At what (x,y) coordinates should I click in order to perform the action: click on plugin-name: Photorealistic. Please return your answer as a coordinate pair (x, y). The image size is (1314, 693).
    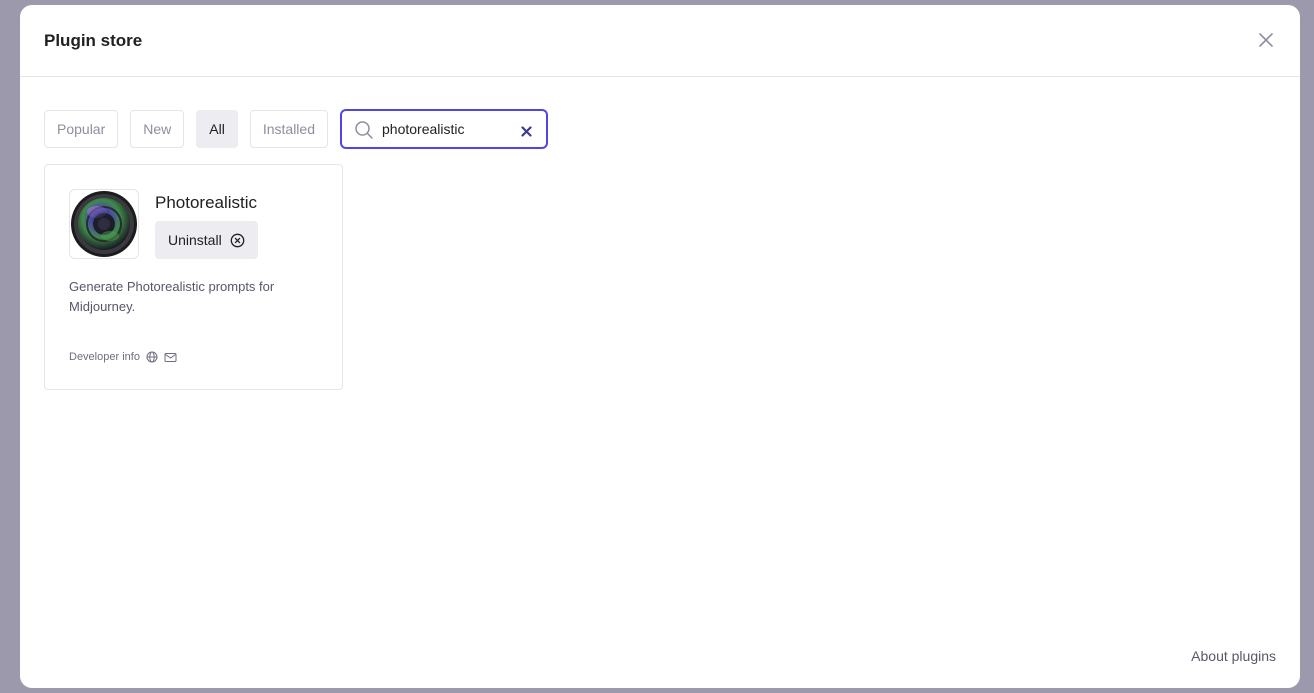
    Looking at the image, I should click on (206, 202).